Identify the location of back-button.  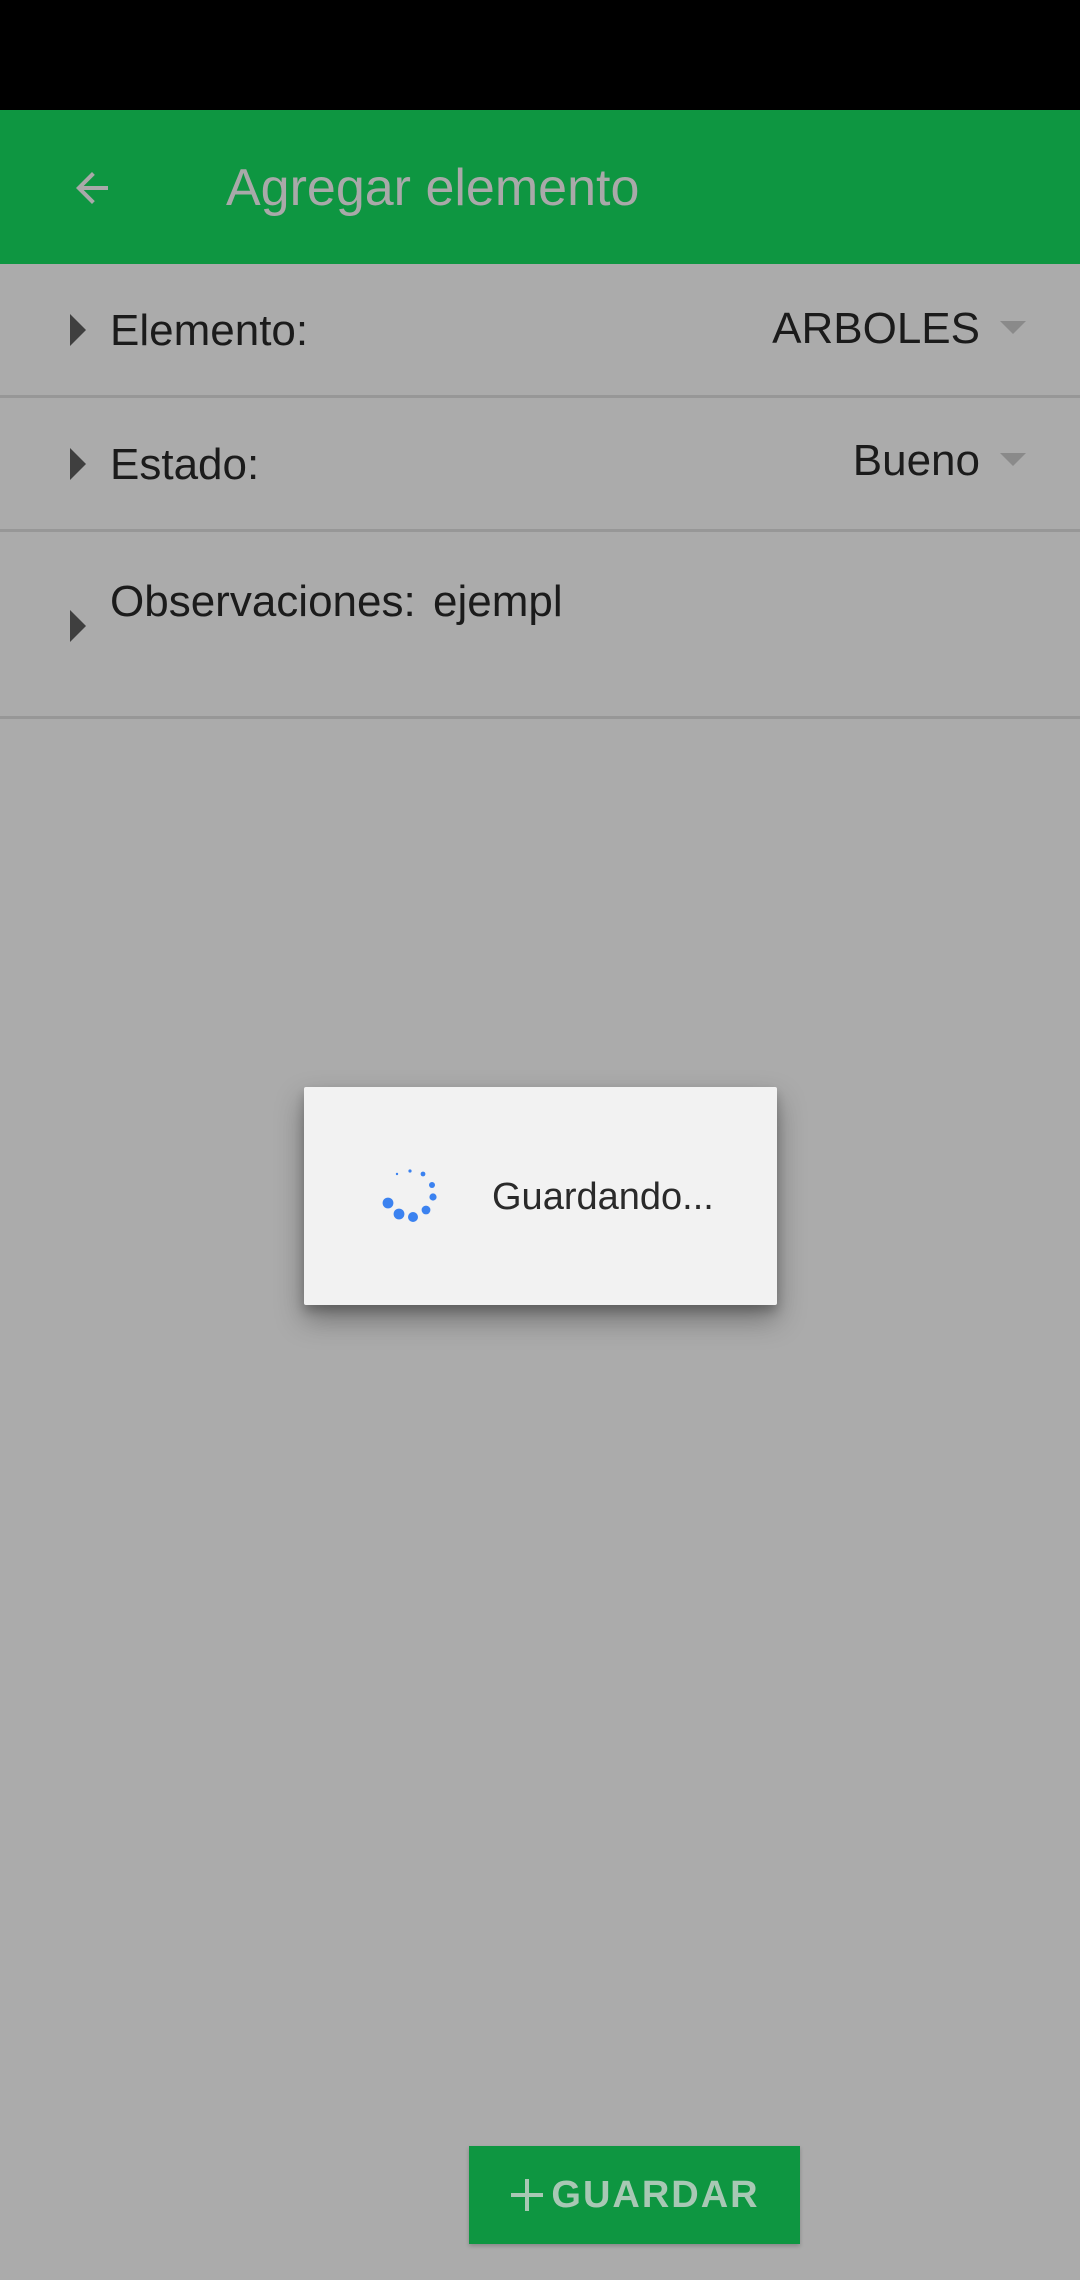
(92, 188).